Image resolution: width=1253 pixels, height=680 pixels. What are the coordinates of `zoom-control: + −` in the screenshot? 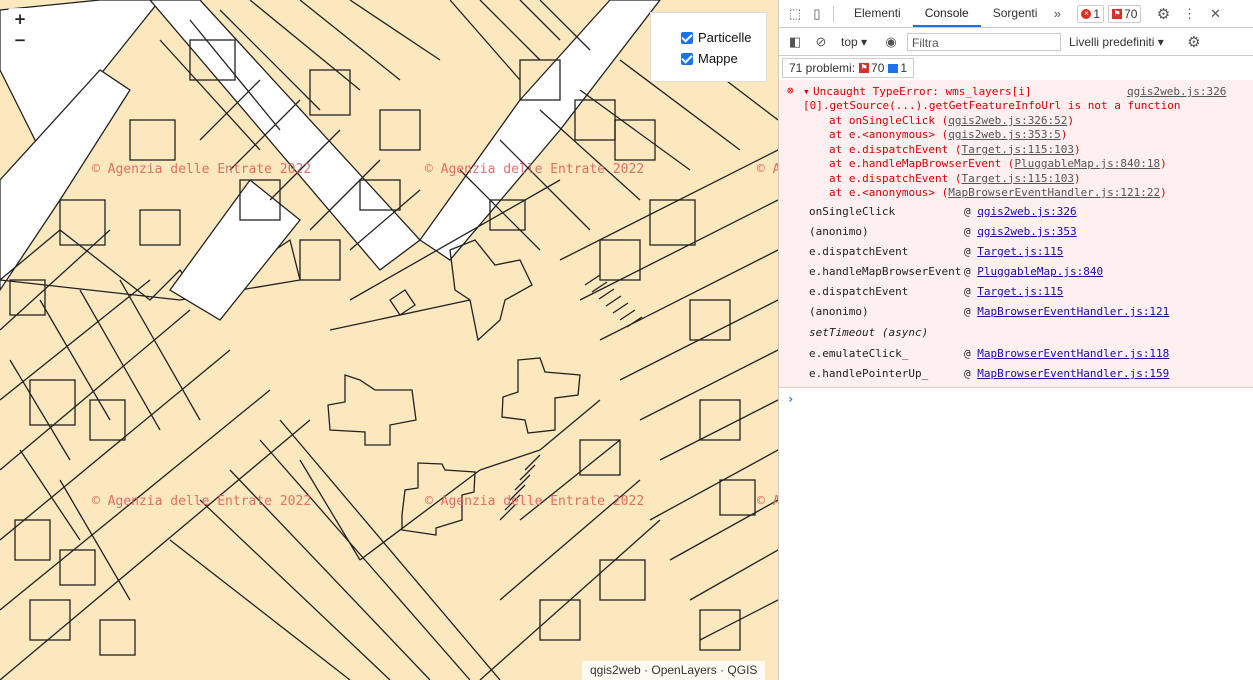 It's located at (20, 29).